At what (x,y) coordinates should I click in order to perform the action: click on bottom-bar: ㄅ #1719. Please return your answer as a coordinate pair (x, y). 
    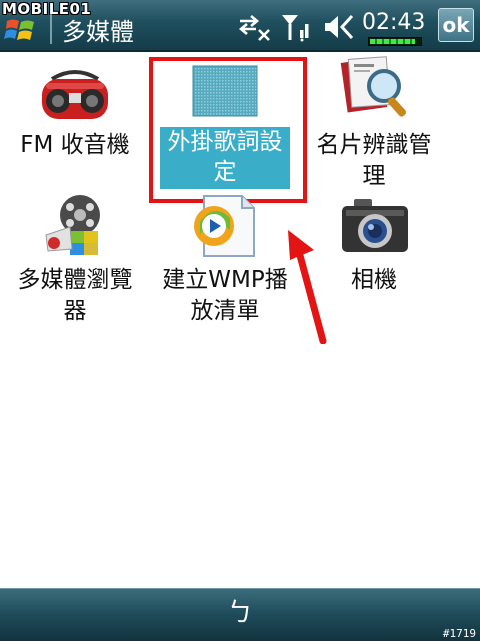
    Looking at the image, I should click on (240, 614).